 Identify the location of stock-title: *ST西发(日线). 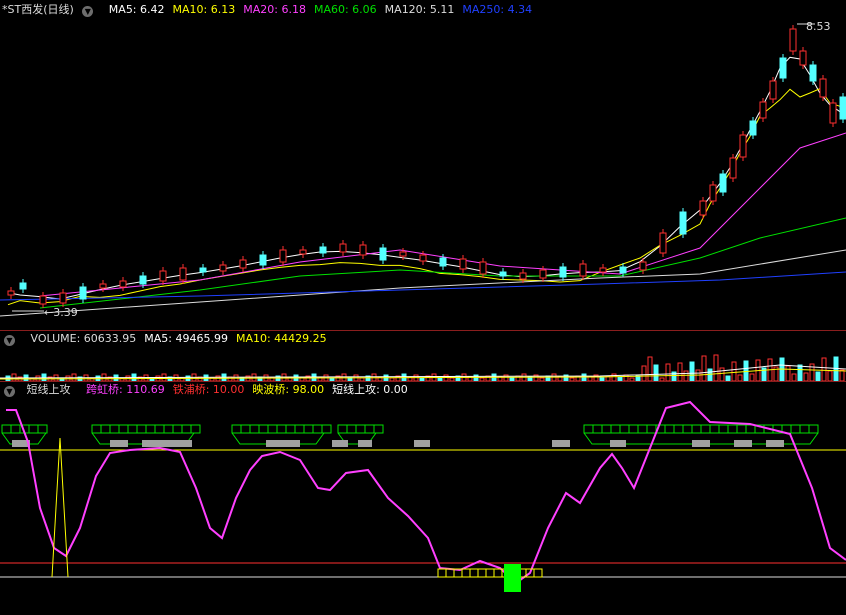
(38, 9).